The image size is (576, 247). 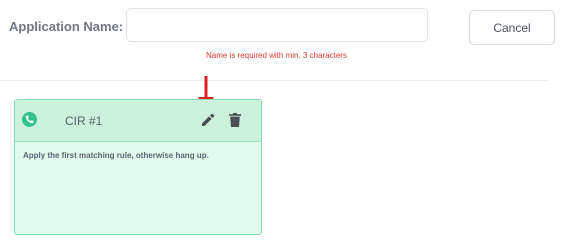 What do you see at coordinates (512, 27) in the screenshot?
I see `cancel-button: Cancel` at bounding box center [512, 27].